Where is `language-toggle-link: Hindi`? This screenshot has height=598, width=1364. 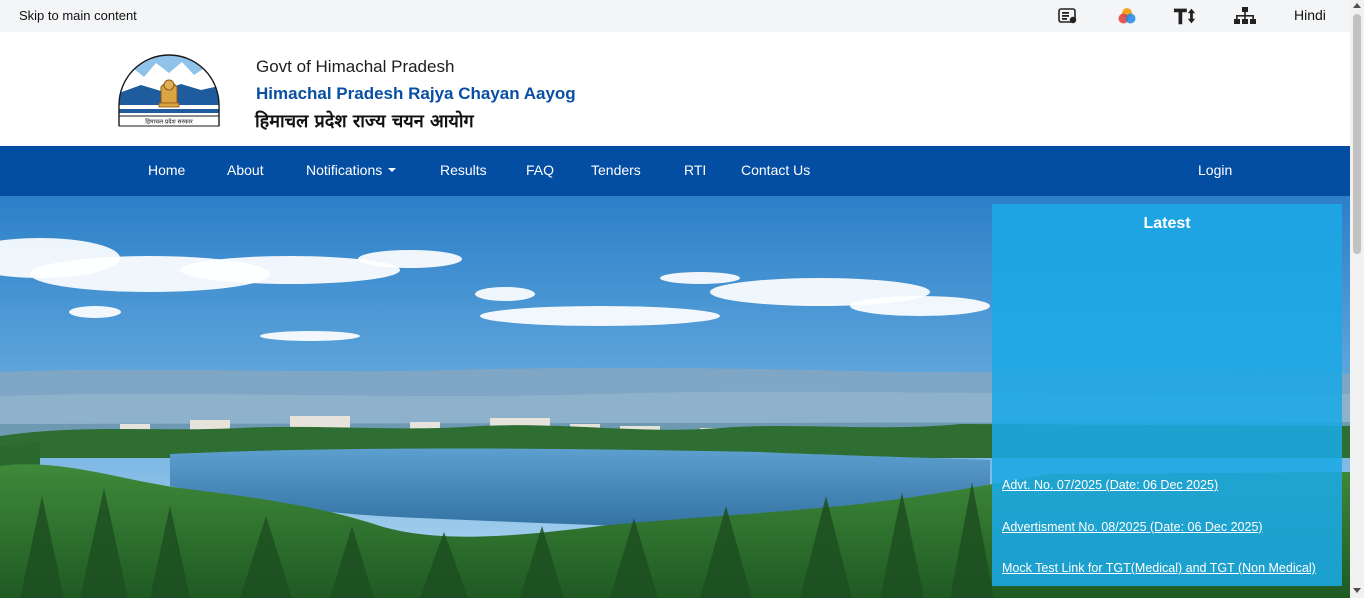
language-toggle-link: Hindi is located at coordinates (1310, 15).